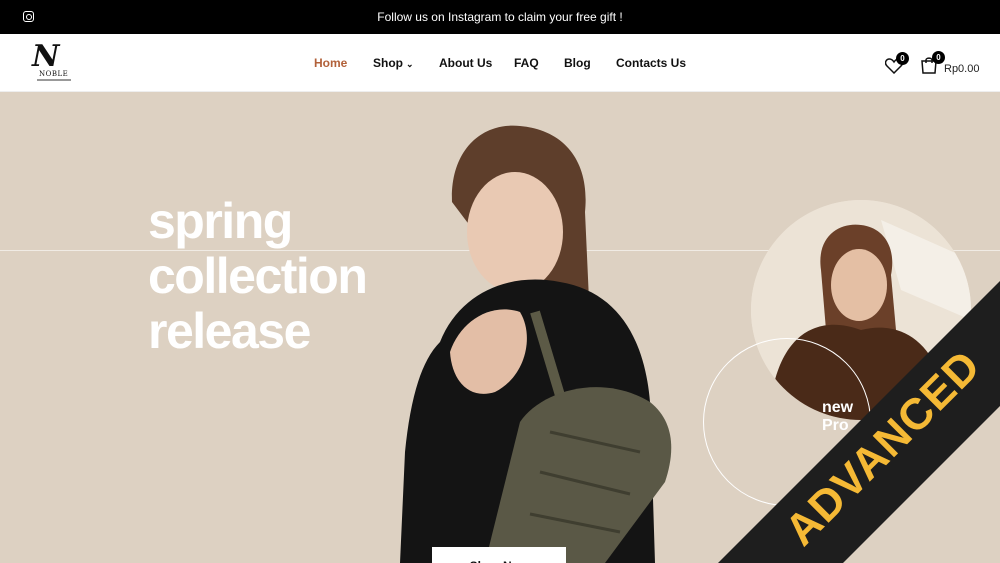  I want to click on nav-shop: Shop ⌄, so click(393, 63).